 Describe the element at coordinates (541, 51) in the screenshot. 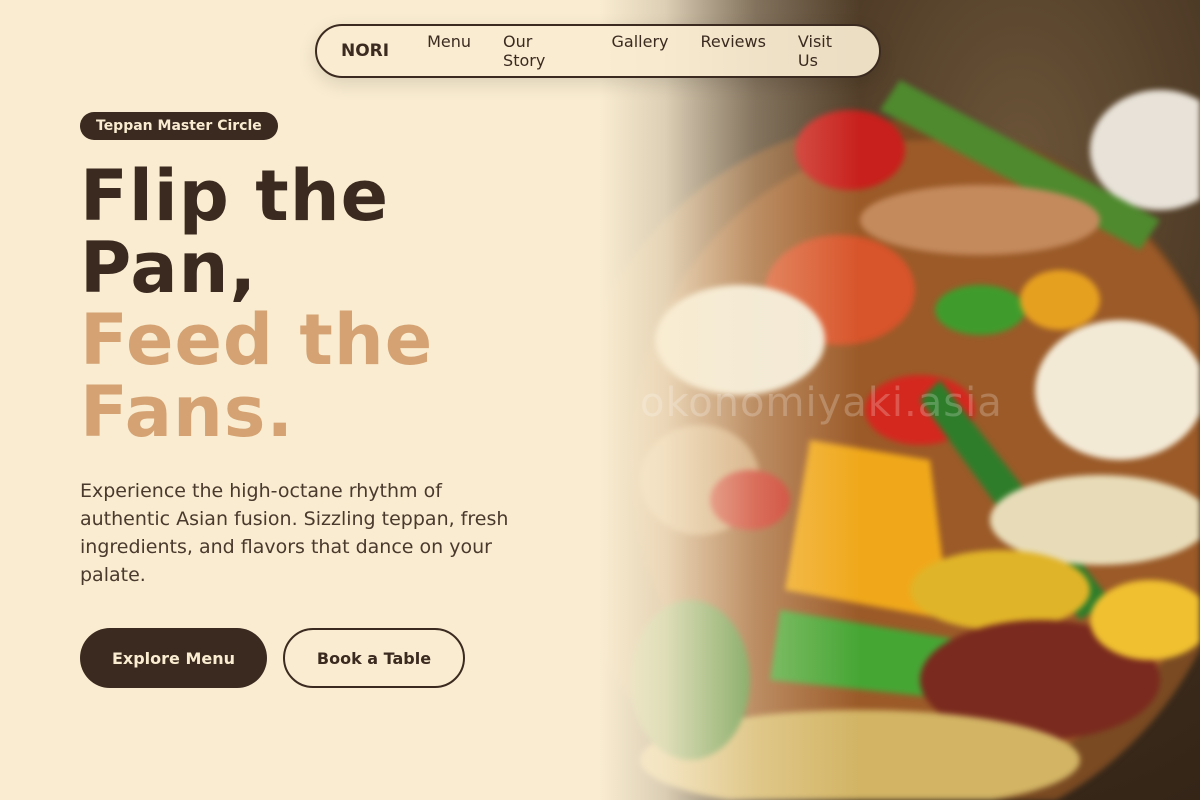

I see `nav-link-our-story: Our Story` at that location.